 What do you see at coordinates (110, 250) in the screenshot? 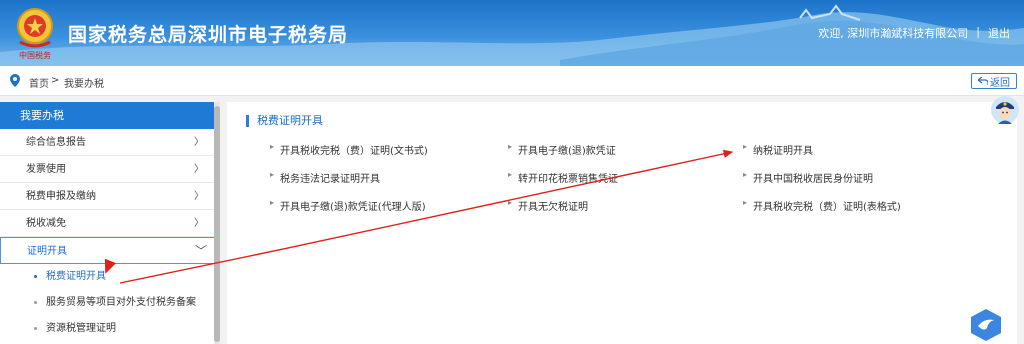
I see `sidebar-item-certificates: 证明开具 ﹀` at bounding box center [110, 250].